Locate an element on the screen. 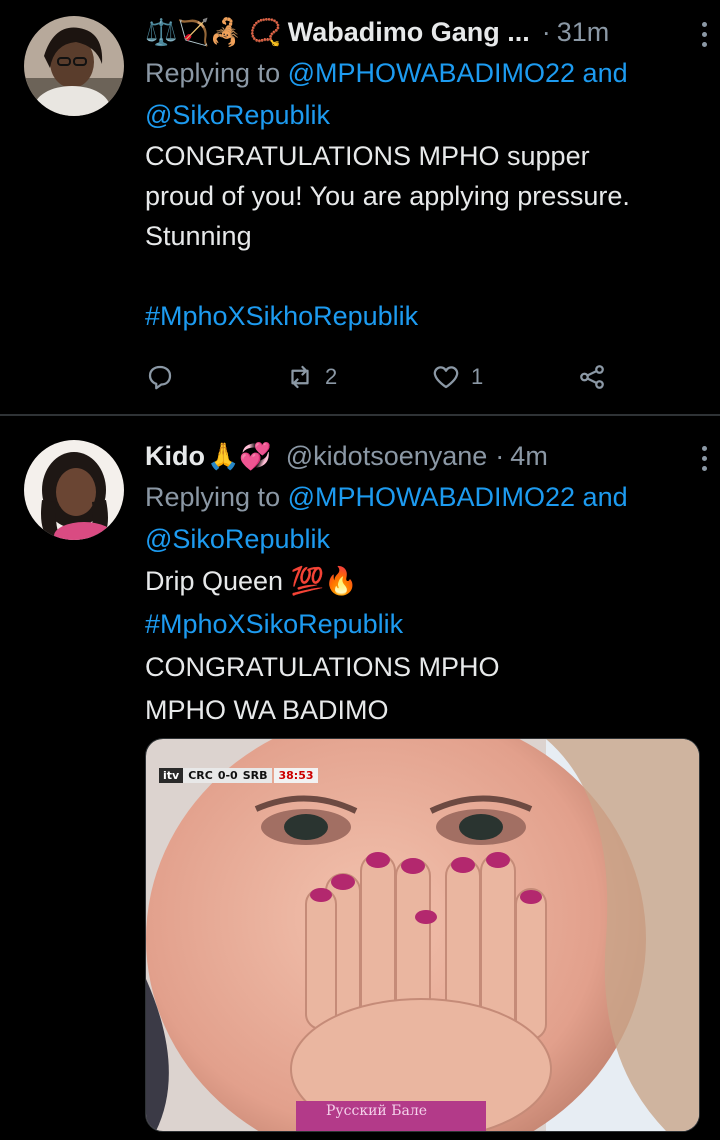 This screenshot has height=1140, width=720. like-button: 1 is located at coordinates (457, 377).